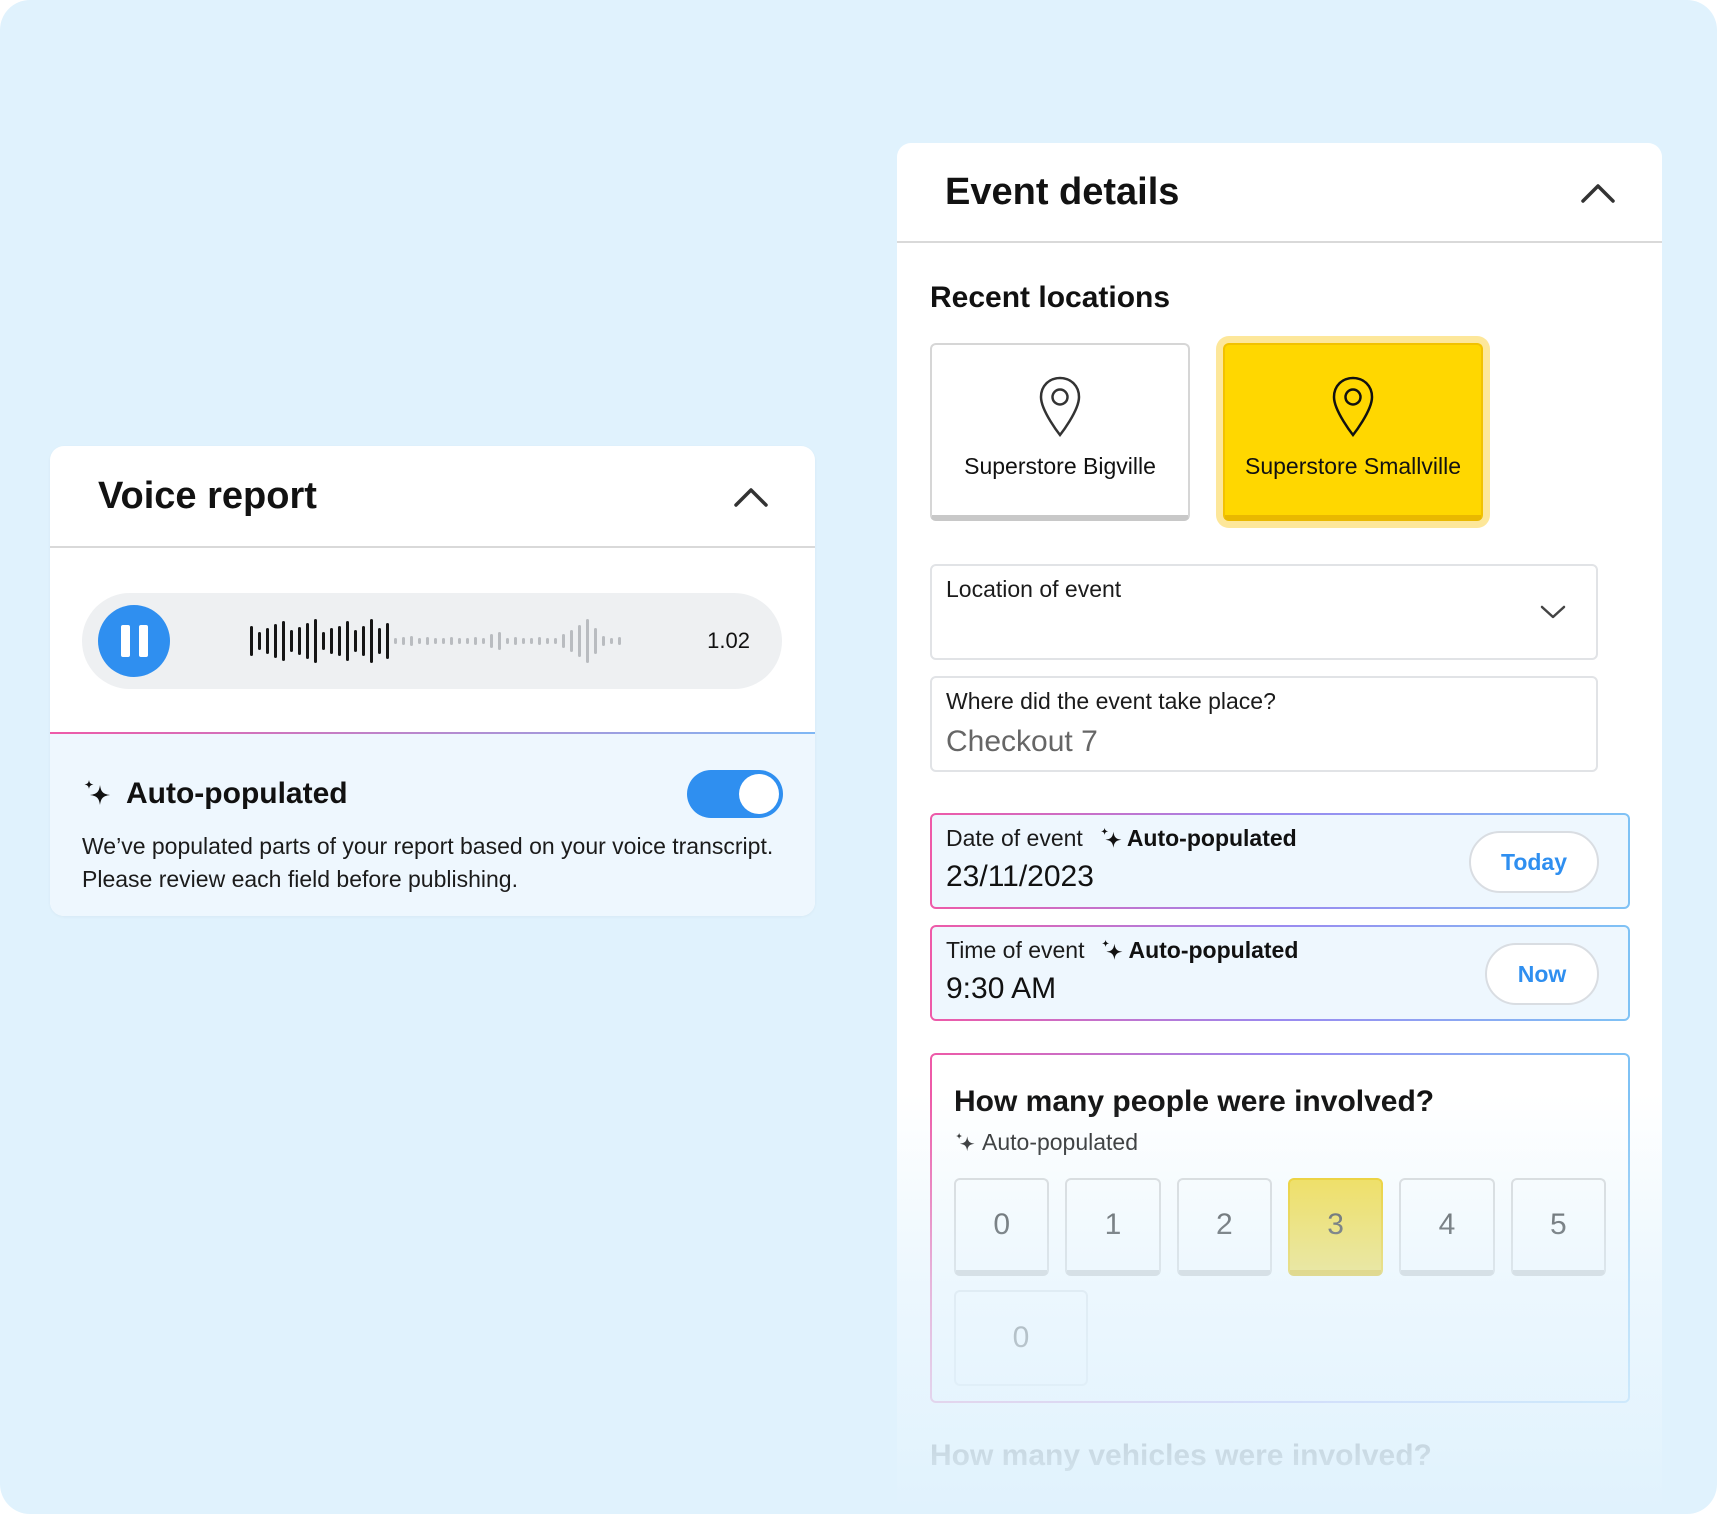 The image size is (1717, 1514). Describe the element at coordinates (1062, 191) in the screenshot. I see `event-details-title: Event details` at that location.